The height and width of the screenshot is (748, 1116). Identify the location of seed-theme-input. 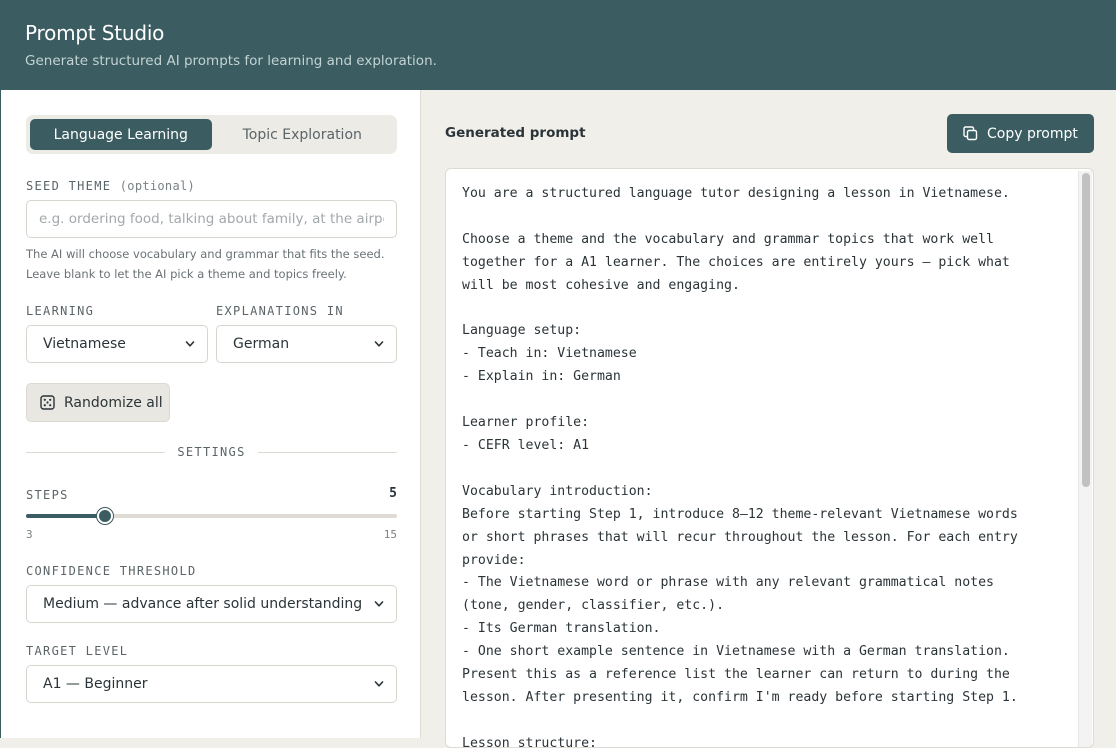
(211, 219).